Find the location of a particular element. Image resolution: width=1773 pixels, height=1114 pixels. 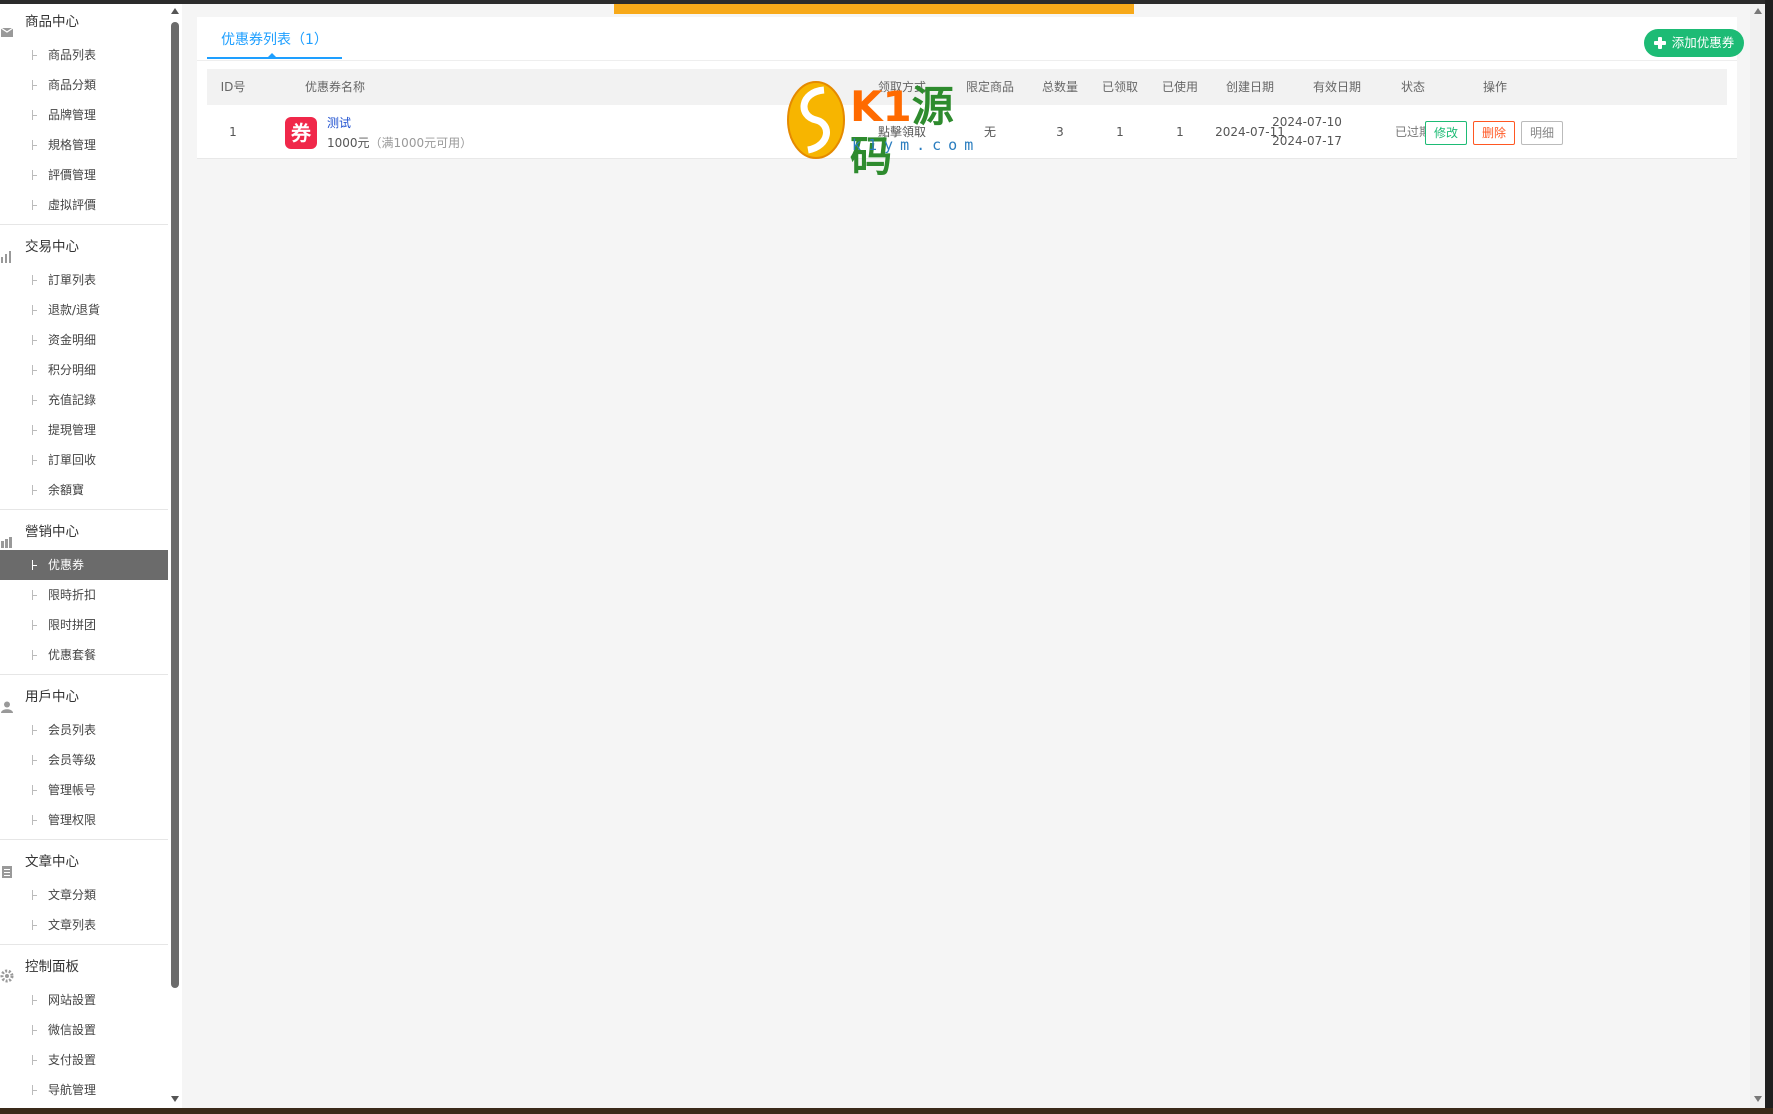

sidebar-item-label: 限時折扣 is located at coordinates (72, 595).